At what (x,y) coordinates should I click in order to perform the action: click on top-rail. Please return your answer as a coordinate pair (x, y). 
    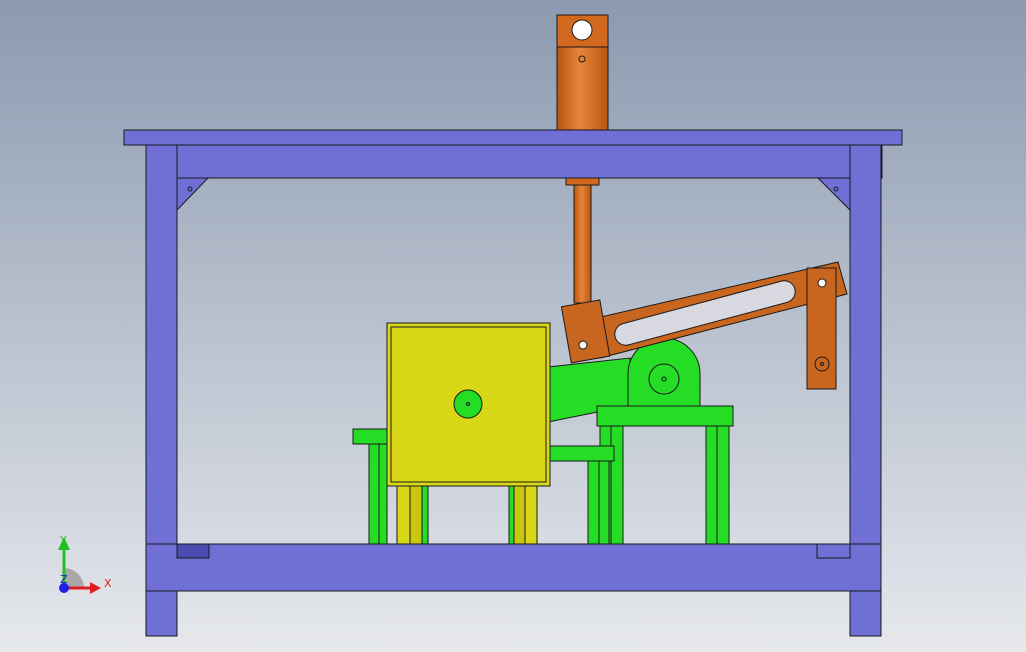
    Looking at the image, I should click on (514, 161).